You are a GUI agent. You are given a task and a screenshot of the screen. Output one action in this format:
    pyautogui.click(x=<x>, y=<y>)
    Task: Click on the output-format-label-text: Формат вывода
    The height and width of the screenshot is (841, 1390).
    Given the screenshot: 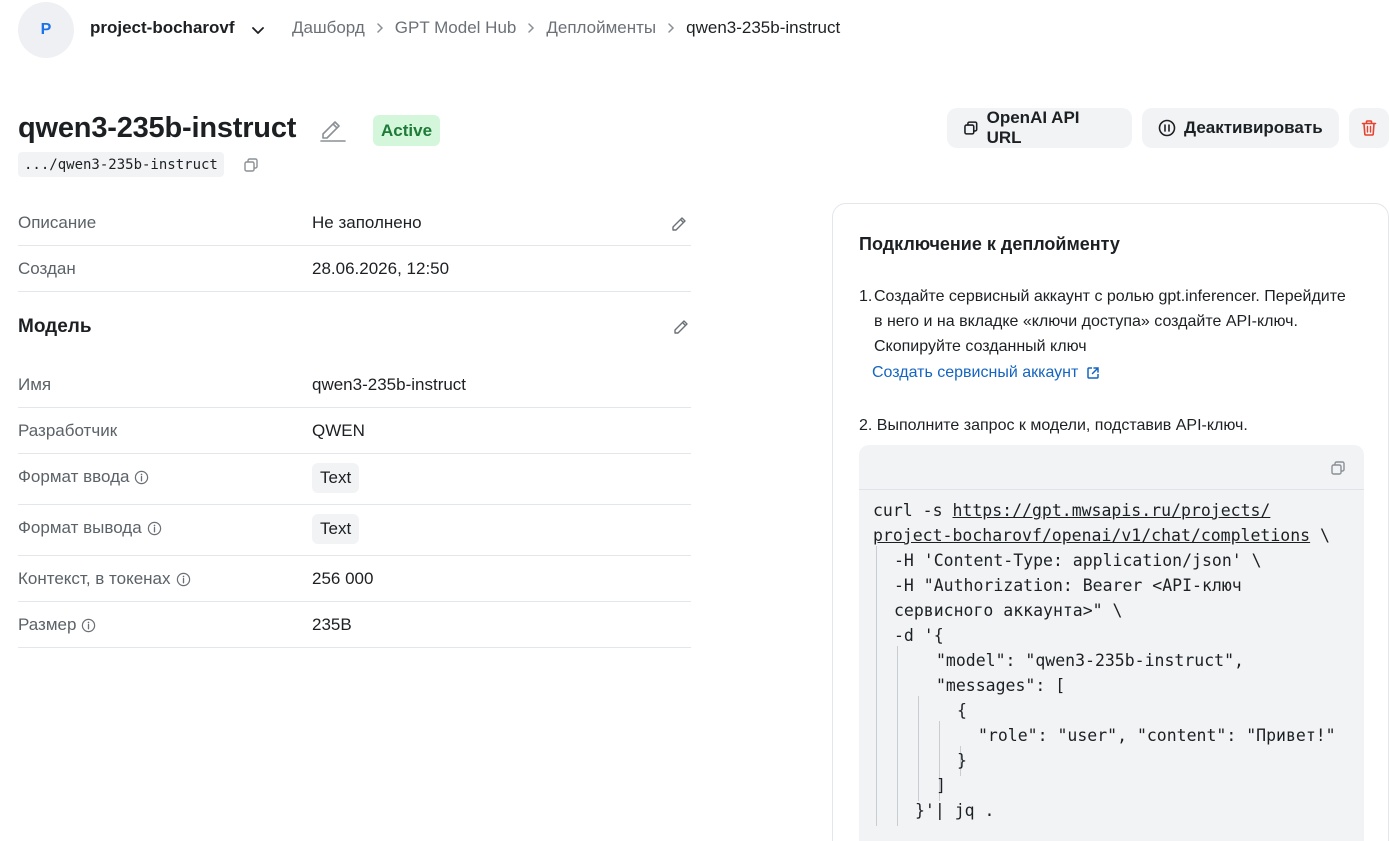 What is the action you would take?
    pyautogui.click(x=80, y=527)
    